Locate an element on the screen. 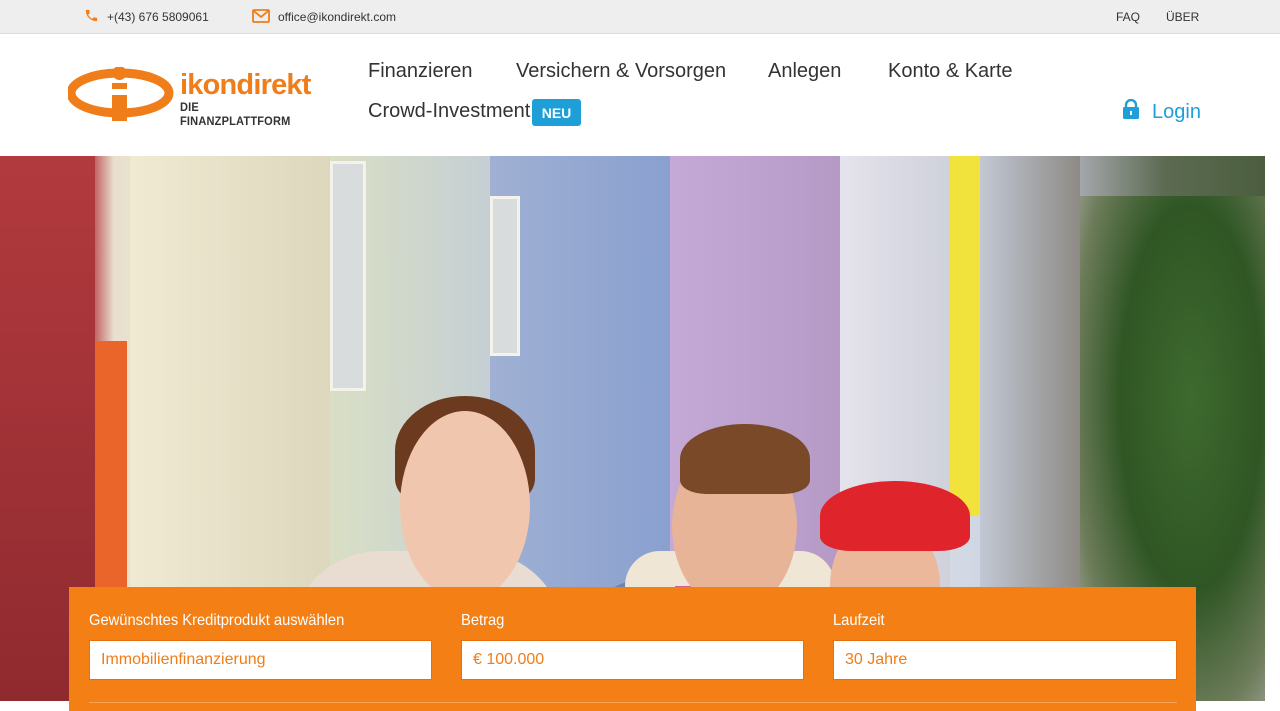 The height and width of the screenshot is (711, 1280). logo-tagline: DIE FINANZPLATTFORM is located at coordinates (235, 114).